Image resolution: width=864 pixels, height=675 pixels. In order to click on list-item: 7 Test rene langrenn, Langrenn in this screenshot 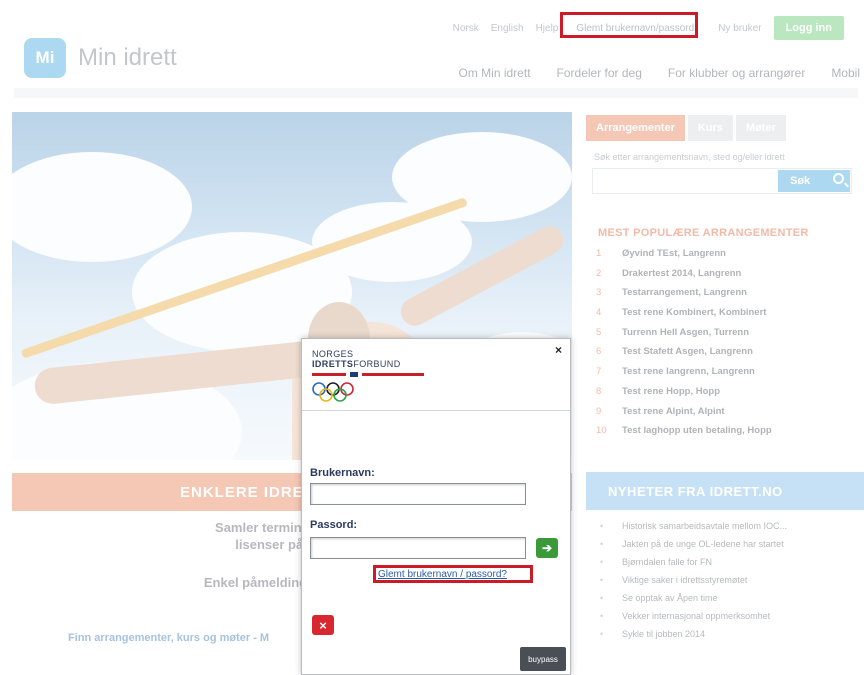, I will do `click(684, 376)`.